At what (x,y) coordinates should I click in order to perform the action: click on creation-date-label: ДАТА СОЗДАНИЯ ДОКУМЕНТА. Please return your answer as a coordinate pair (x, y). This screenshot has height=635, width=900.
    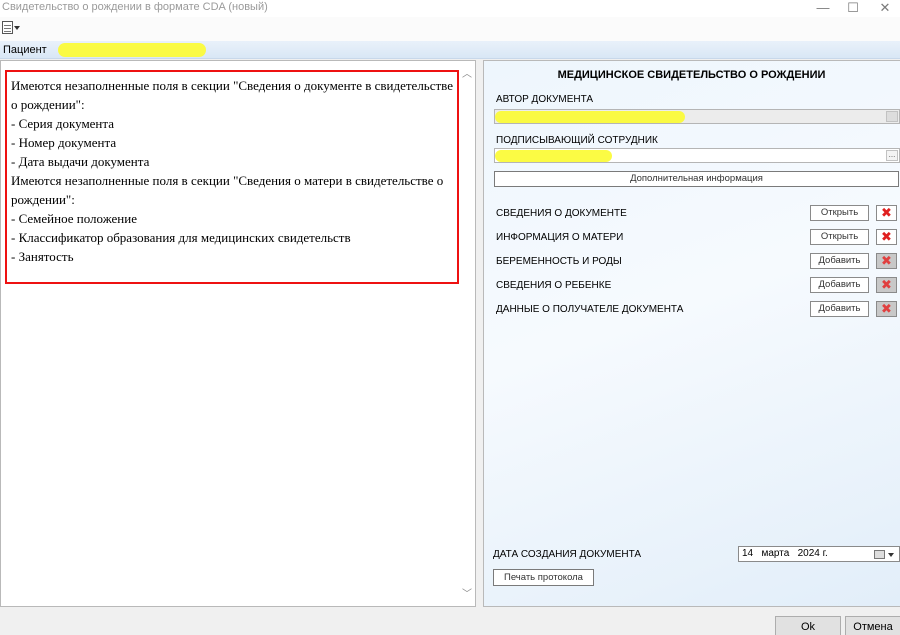
    Looking at the image, I should click on (567, 554).